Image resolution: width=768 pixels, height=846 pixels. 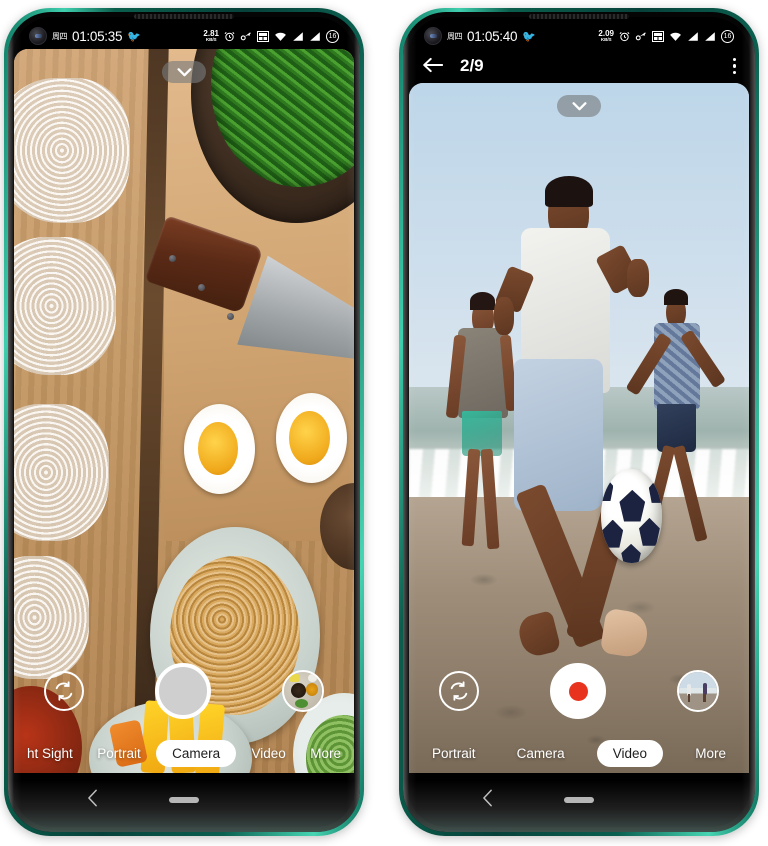 What do you see at coordinates (558, 435) in the screenshot?
I see `player-main-shorts` at bounding box center [558, 435].